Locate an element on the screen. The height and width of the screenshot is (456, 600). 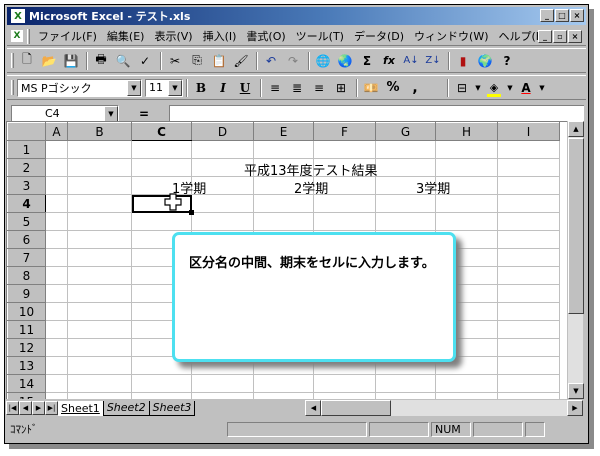
column-header-C: C is located at coordinates (161, 131).